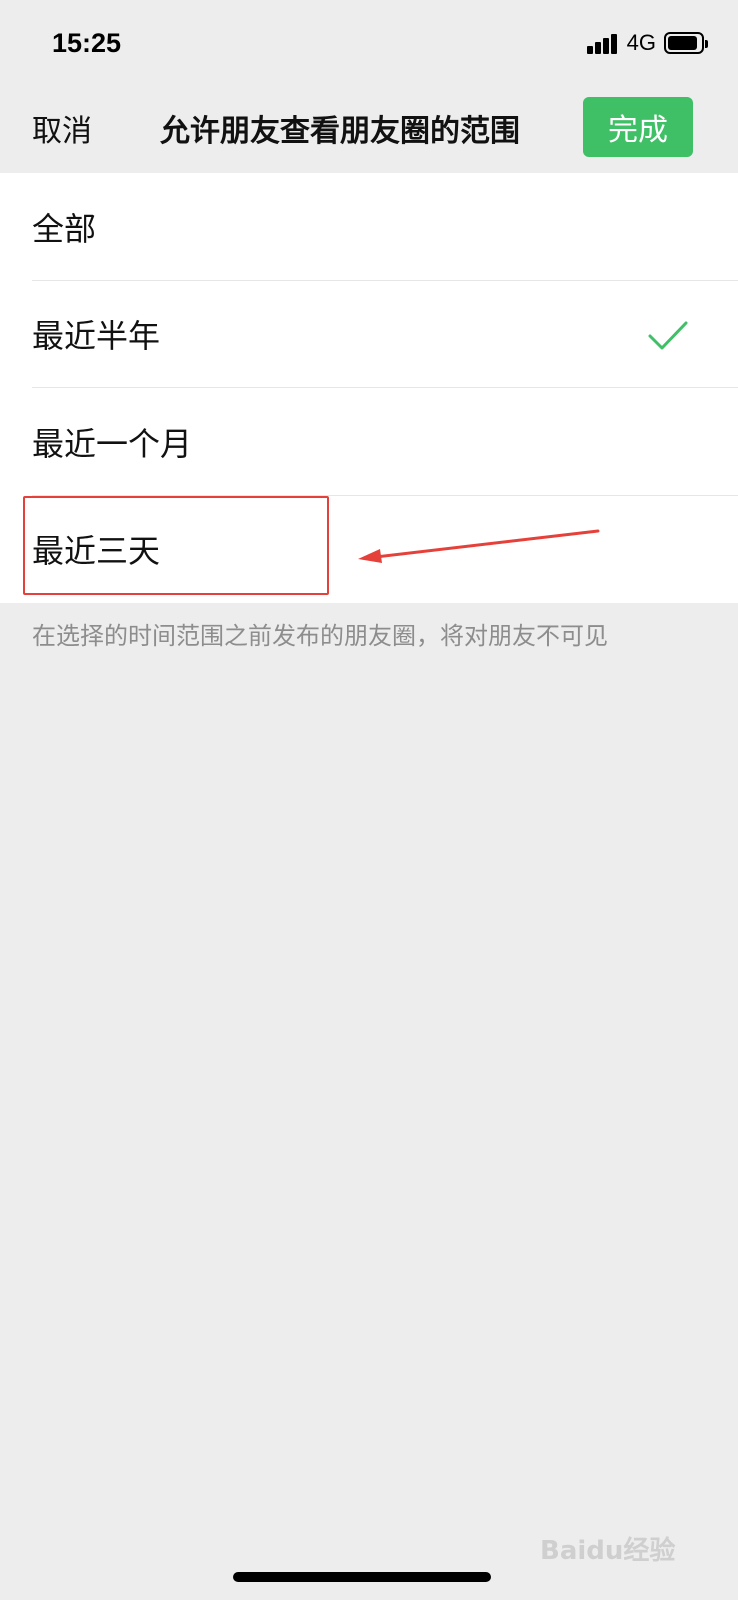 Image resolution: width=738 pixels, height=1600 pixels. What do you see at coordinates (668, 335) in the screenshot?
I see `checkmark-icon` at bounding box center [668, 335].